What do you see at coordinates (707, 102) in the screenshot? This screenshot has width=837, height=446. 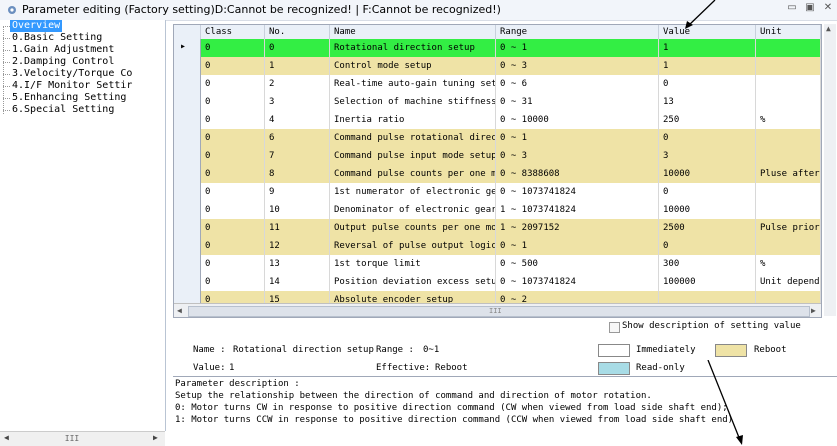 I see `cell-value: 13` at bounding box center [707, 102].